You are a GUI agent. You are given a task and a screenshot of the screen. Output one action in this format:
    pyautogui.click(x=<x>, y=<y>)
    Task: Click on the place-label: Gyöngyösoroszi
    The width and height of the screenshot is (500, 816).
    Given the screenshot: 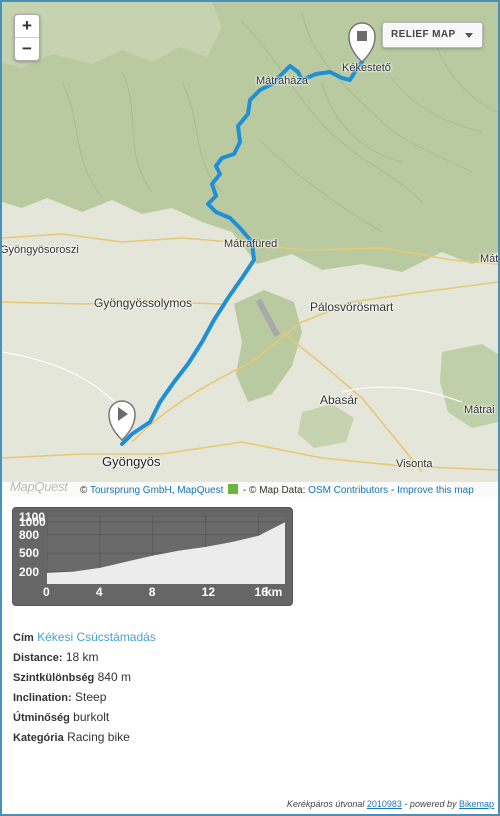 What is the action you would take?
    pyautogui.click(x=40, y=250)
    